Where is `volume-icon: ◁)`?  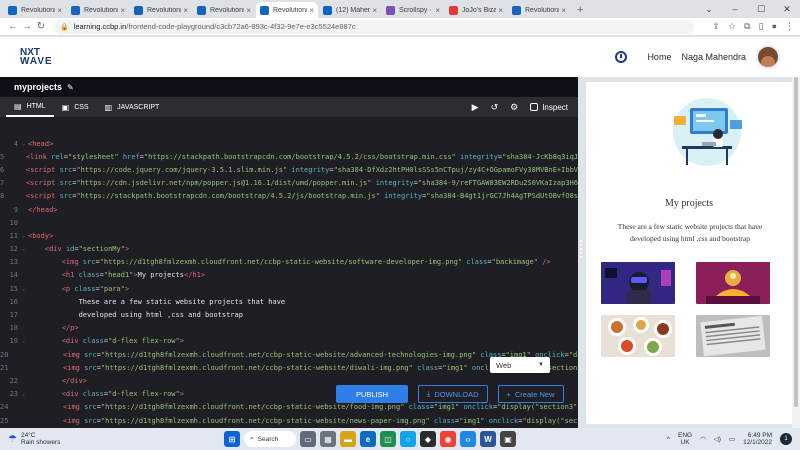
volume-icon: ◁) is located at coordinates (717, 439).